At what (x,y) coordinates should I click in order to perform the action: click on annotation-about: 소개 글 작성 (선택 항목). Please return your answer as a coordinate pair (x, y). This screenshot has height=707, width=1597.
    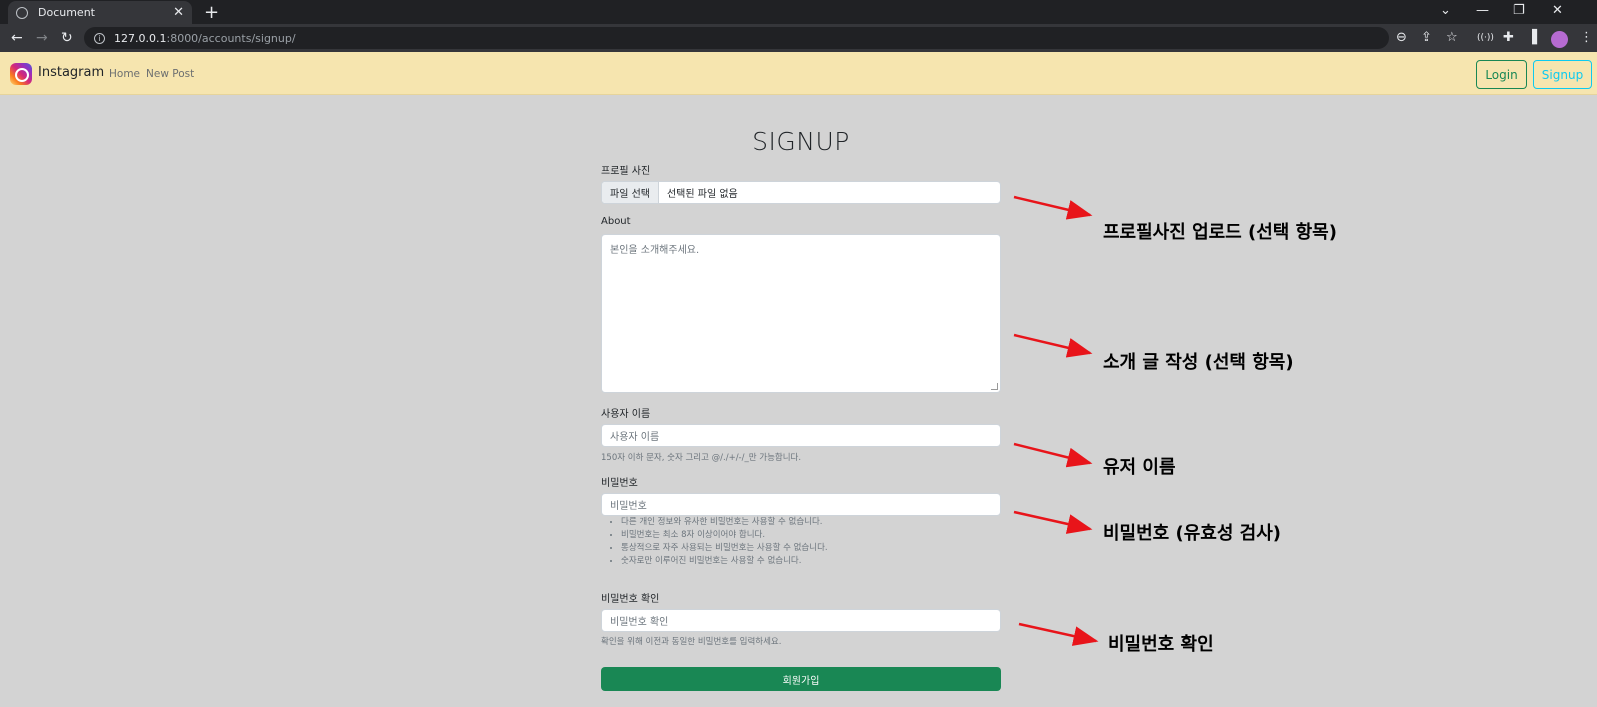
    Looking at the image, I should click on (1198, 362).